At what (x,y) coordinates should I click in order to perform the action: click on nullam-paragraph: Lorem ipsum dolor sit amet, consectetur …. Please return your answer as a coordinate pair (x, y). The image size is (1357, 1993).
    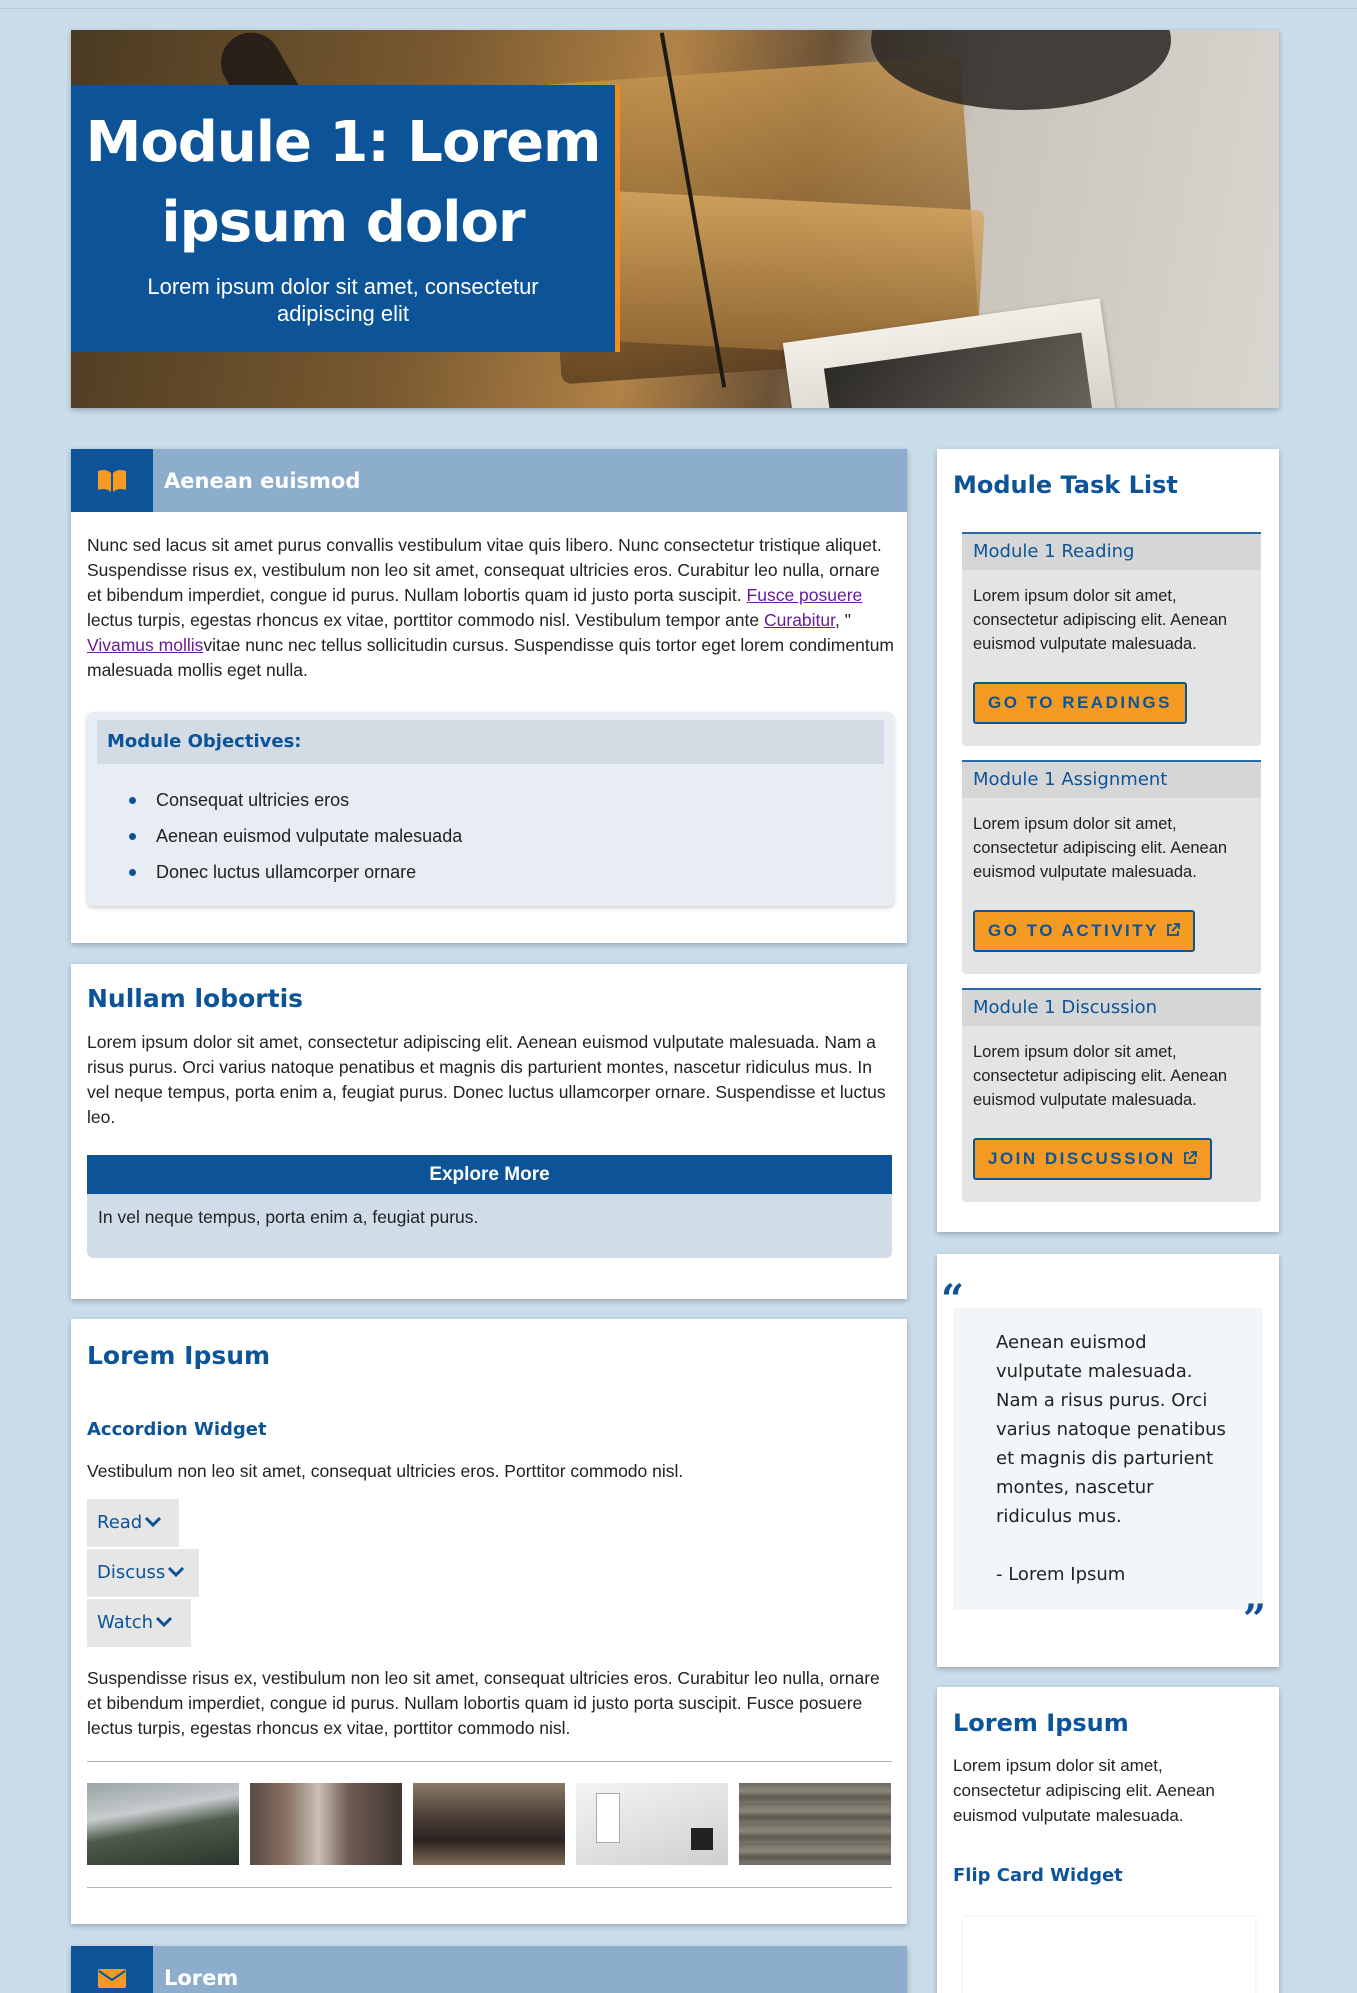
    Looking at the image, I should click on (486, 1079).